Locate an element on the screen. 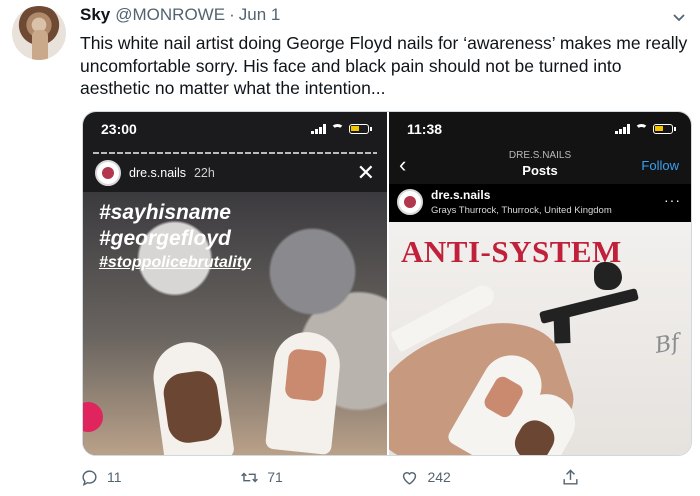 The height and width of the screenshot is (496, 700). ig-post-avatar is located at coordinates (410, 202).